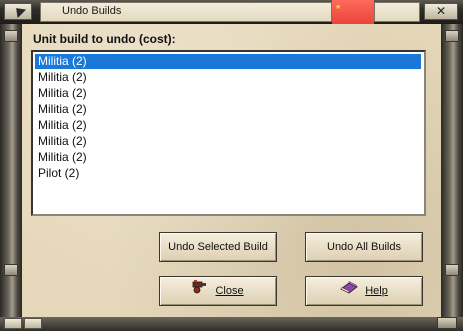 This screenshot has height=331, width=463. I want to click on title-bar: Undo Builds ★ ✕, so click(231, 12).